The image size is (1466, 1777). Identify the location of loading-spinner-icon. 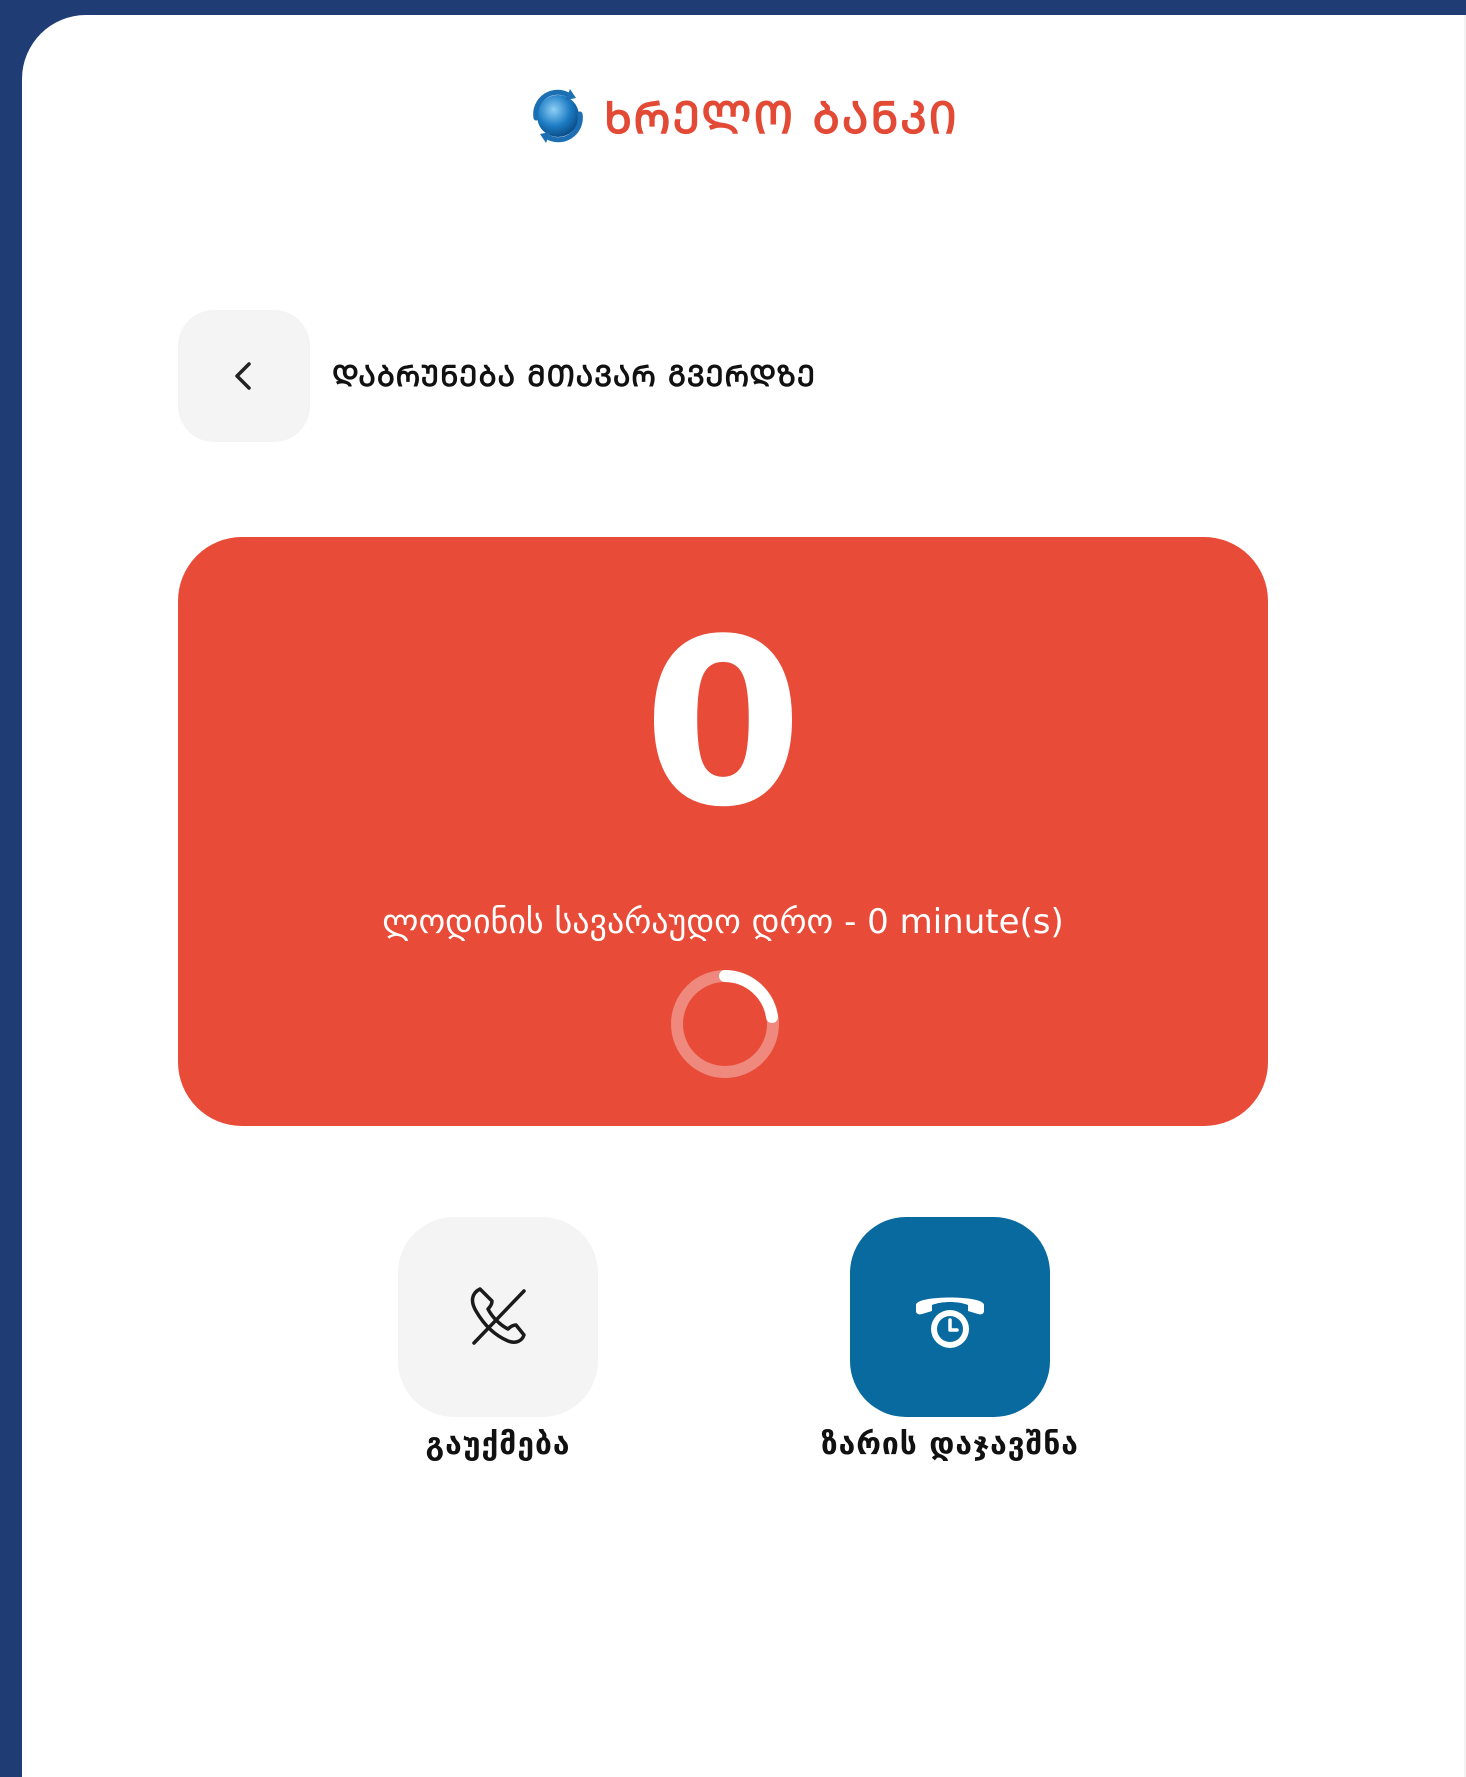
(725, 1024).